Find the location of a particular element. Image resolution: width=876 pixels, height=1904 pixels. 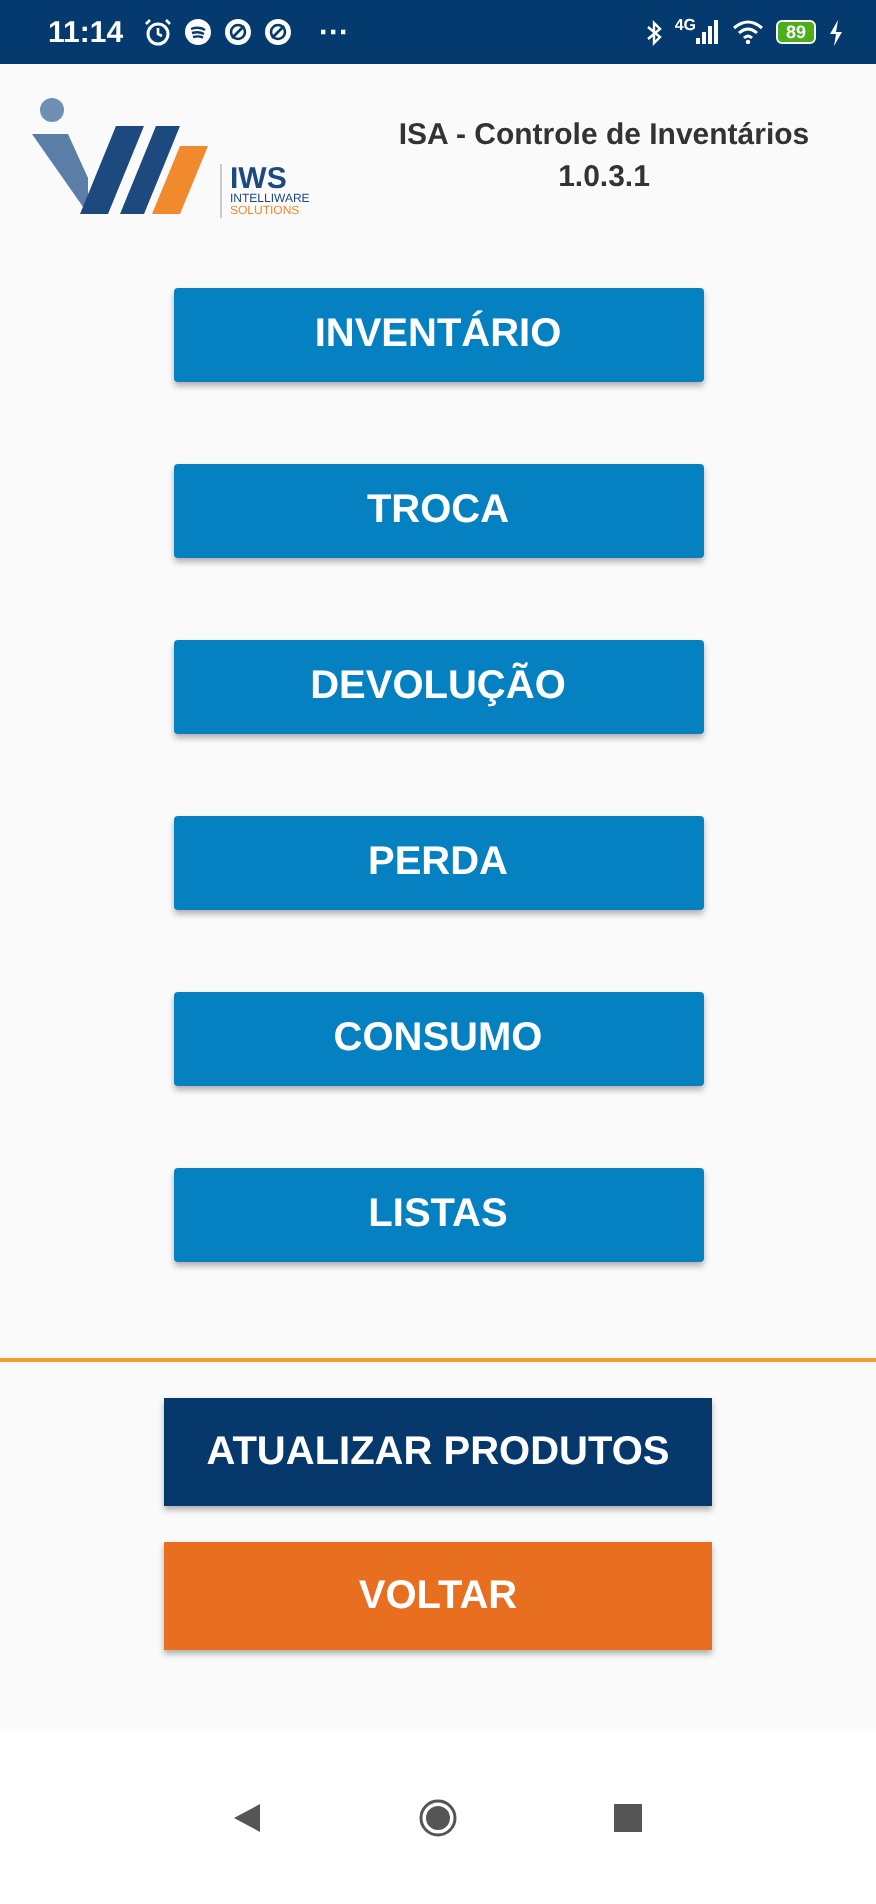

home-icon is located at coordinates (438, 1817).